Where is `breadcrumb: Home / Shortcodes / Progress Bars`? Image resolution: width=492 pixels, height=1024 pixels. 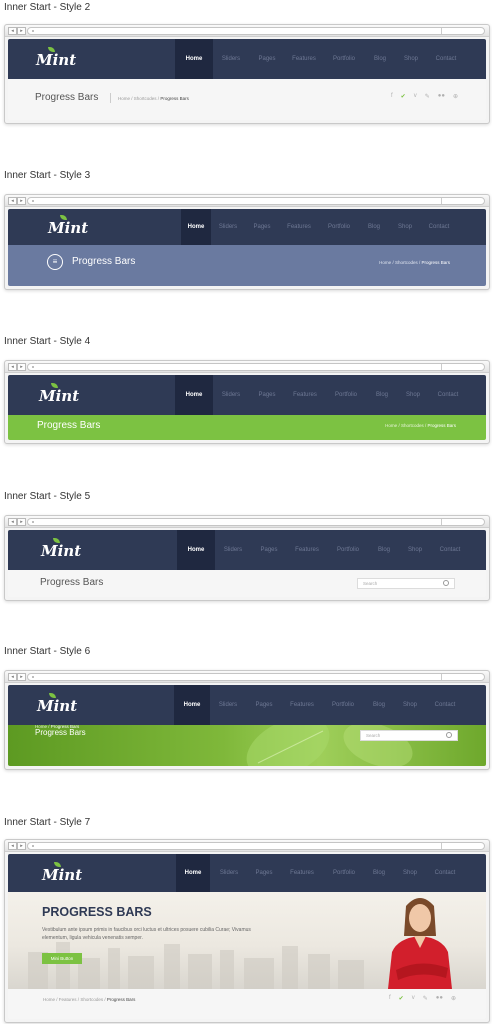 breadcrumb: Home / Shortcodes / Progress Bars is located at coordinates (420, 425).